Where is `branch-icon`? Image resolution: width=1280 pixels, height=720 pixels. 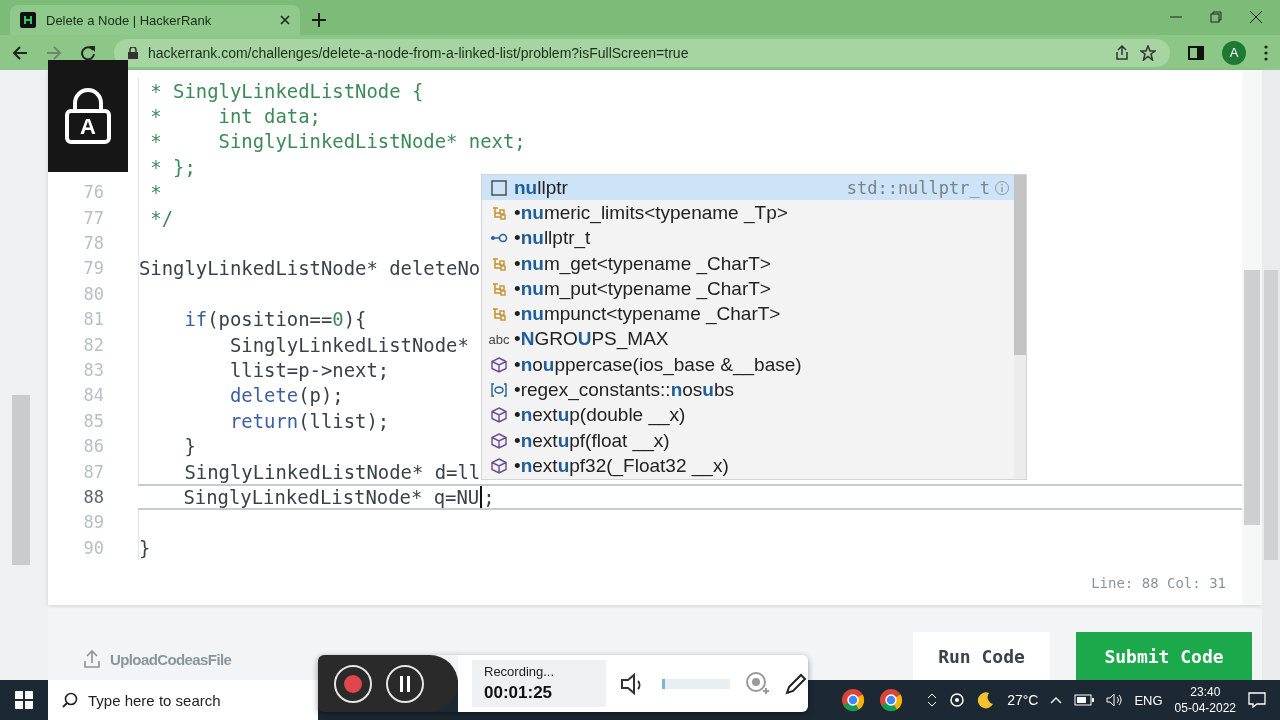
branch-icon is located at coordinates (499, 314).